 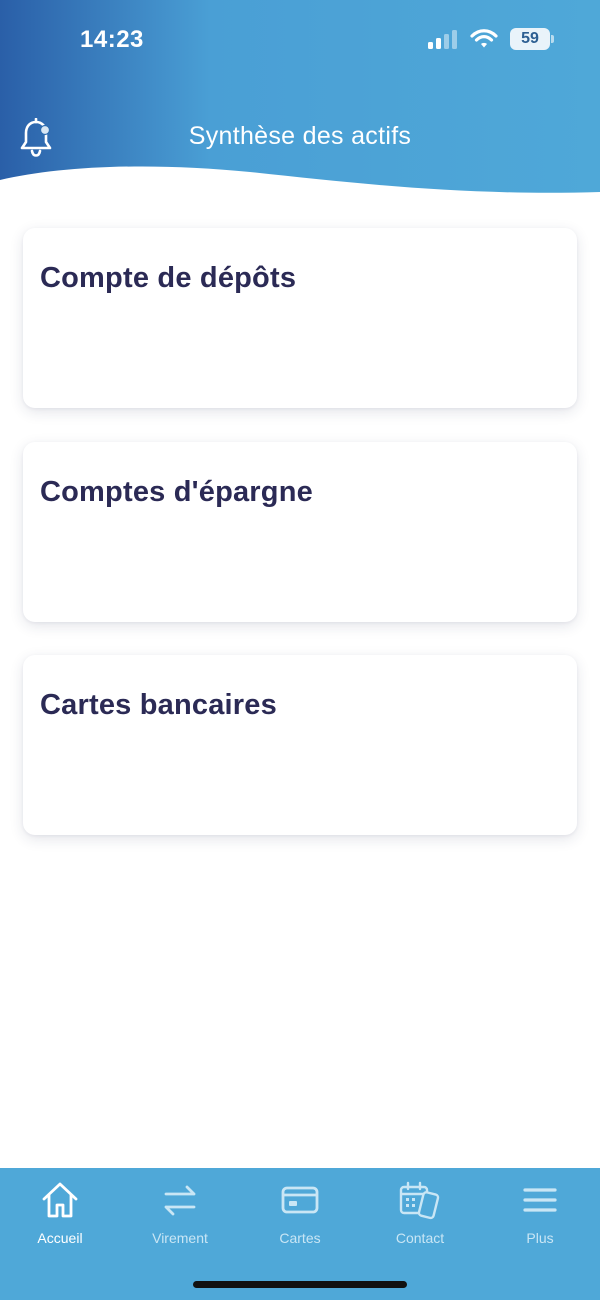 I want to click on nav-label: Accueil, so click(x=60, y=1238).